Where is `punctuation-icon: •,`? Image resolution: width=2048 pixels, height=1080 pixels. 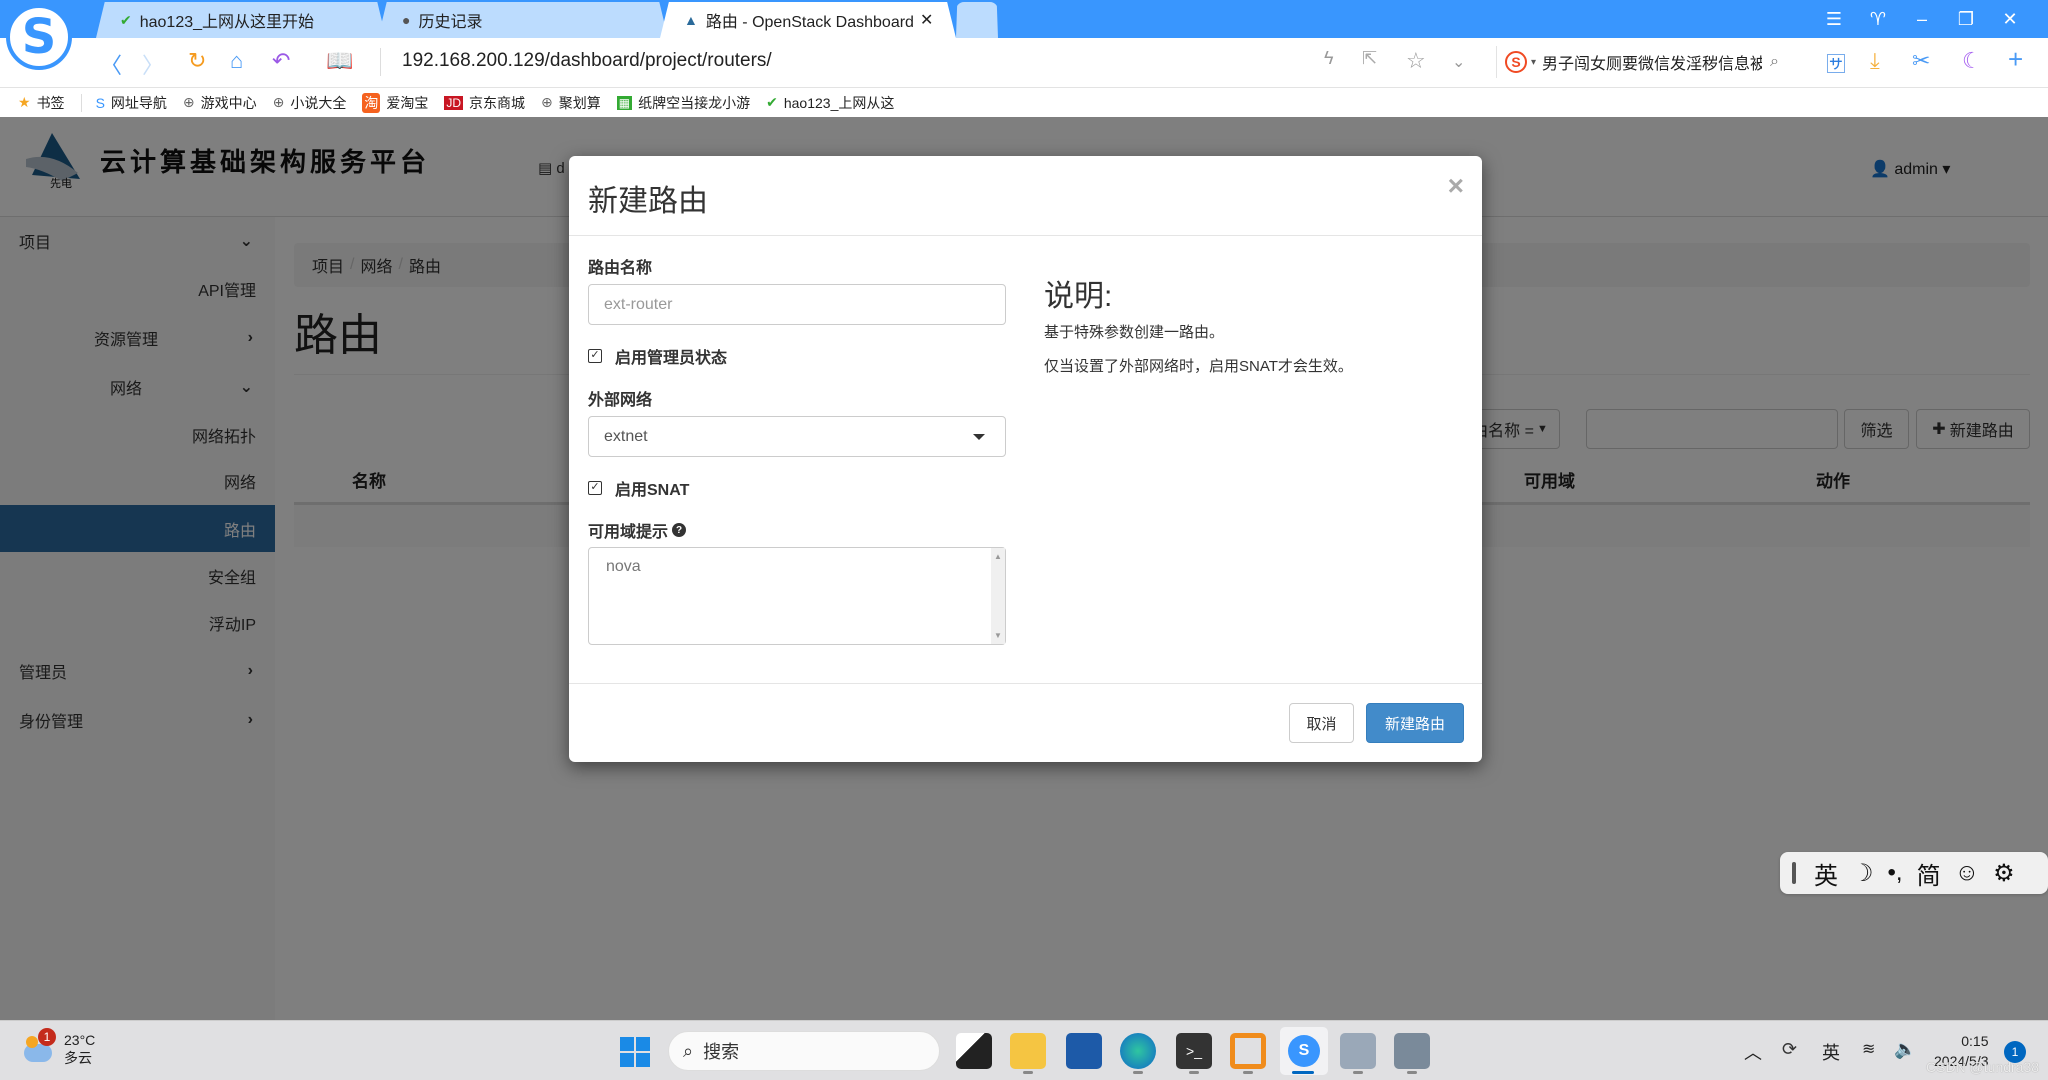
punctuation-icon: •, is located at coordinates (1895, 873).